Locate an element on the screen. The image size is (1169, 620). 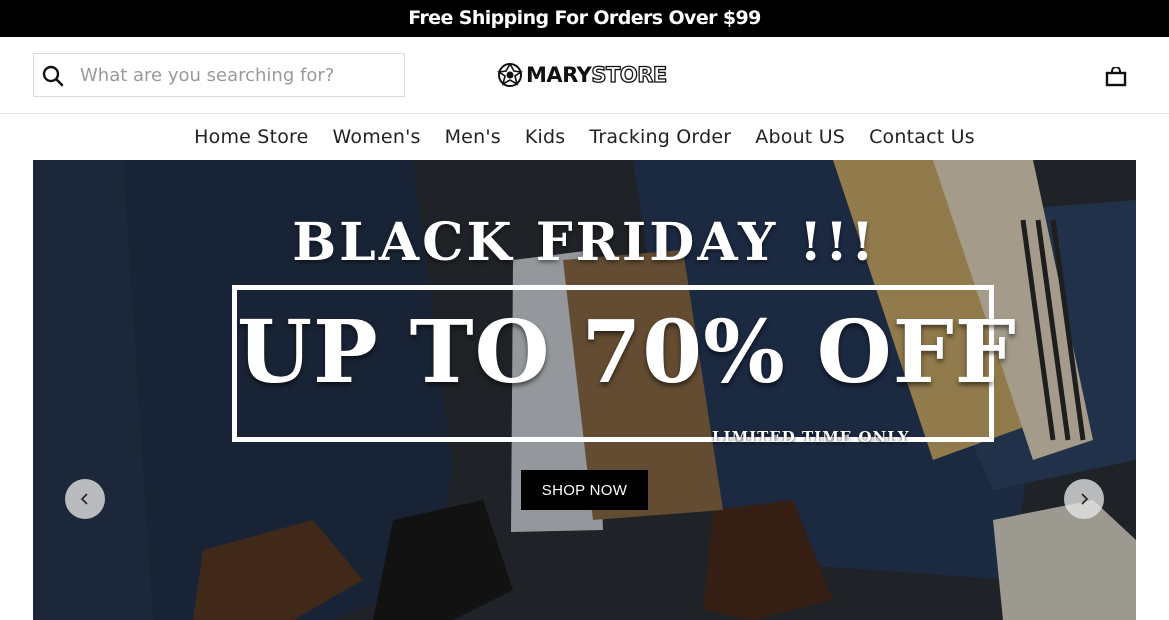
nav-item-kids: Kids is located at coordinates (545, 137).